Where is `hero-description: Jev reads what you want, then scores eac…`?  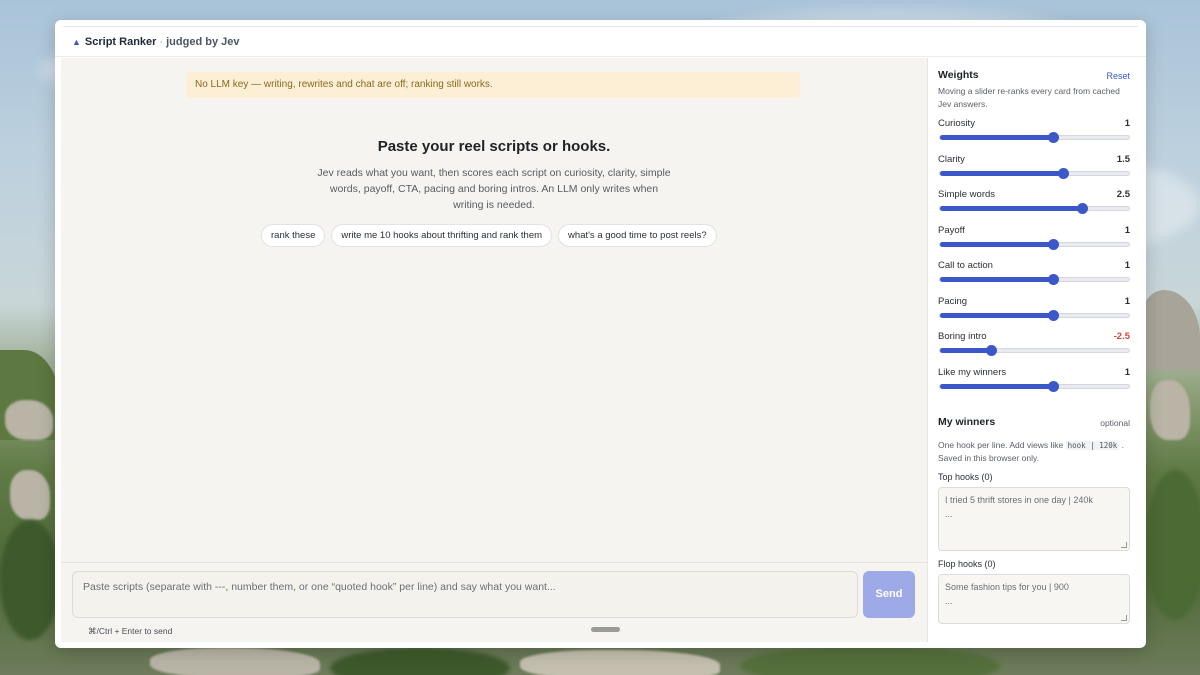
hero-description: Jev reads what you want, then scores eac… is located at coordinates (494, 189).